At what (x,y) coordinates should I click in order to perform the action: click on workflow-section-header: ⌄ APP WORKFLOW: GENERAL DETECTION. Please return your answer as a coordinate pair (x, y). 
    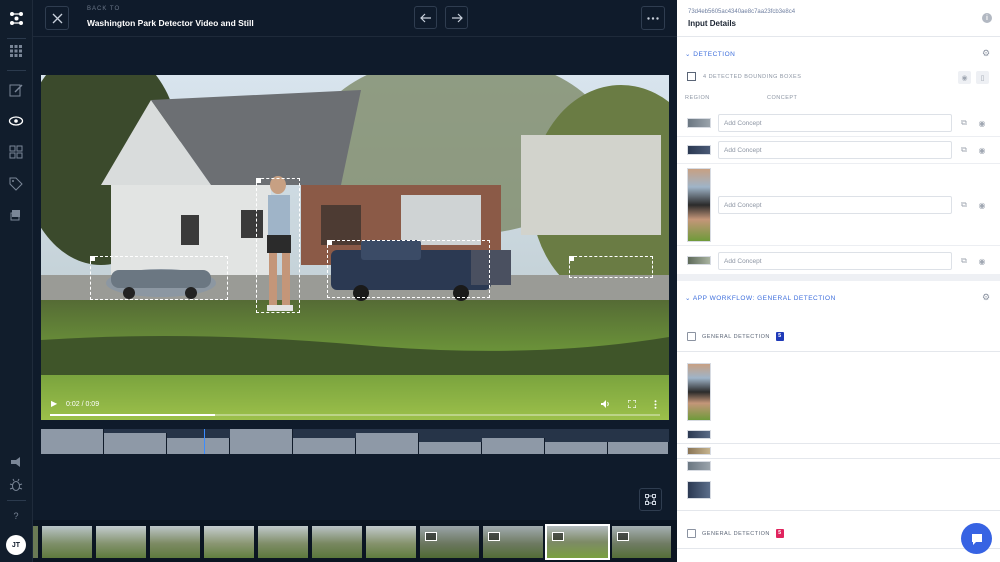
    Looking at the image, I should click on (760, 298).